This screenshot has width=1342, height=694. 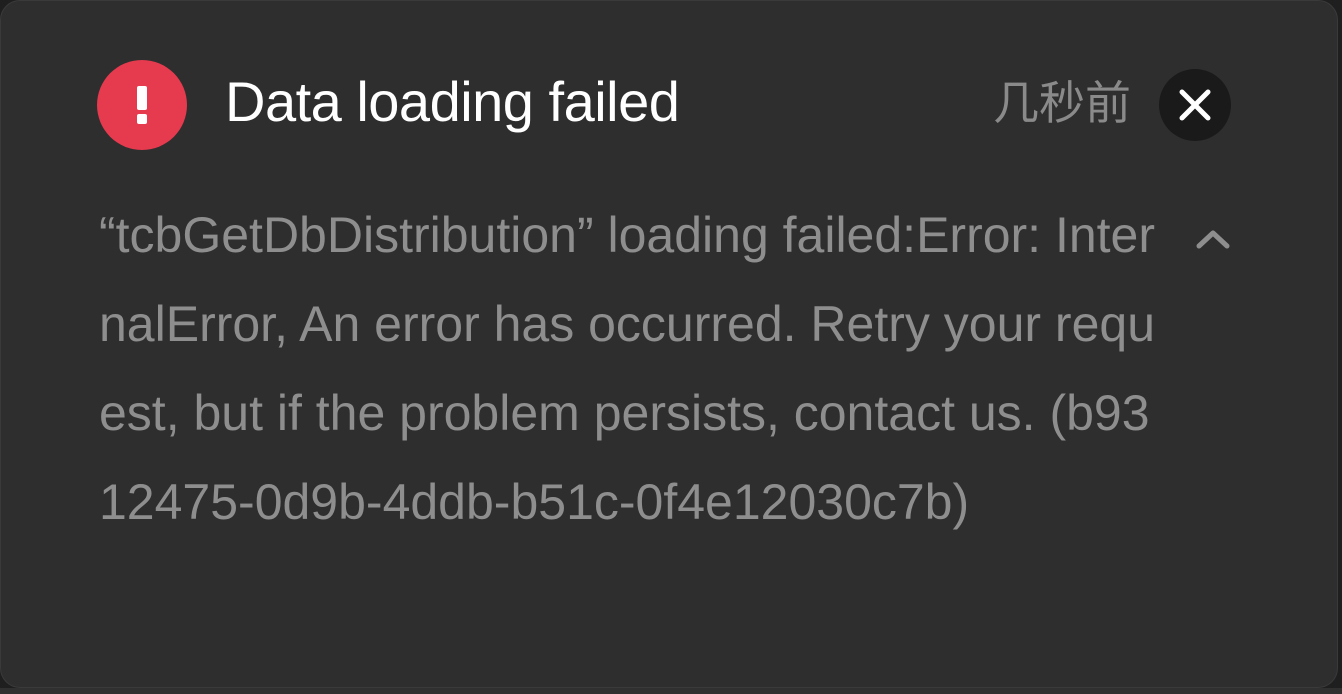 What do you see at coordinates (671, 691) in the screenshot?
I see `underlying-page-edge` at bounding box center [671, 691].